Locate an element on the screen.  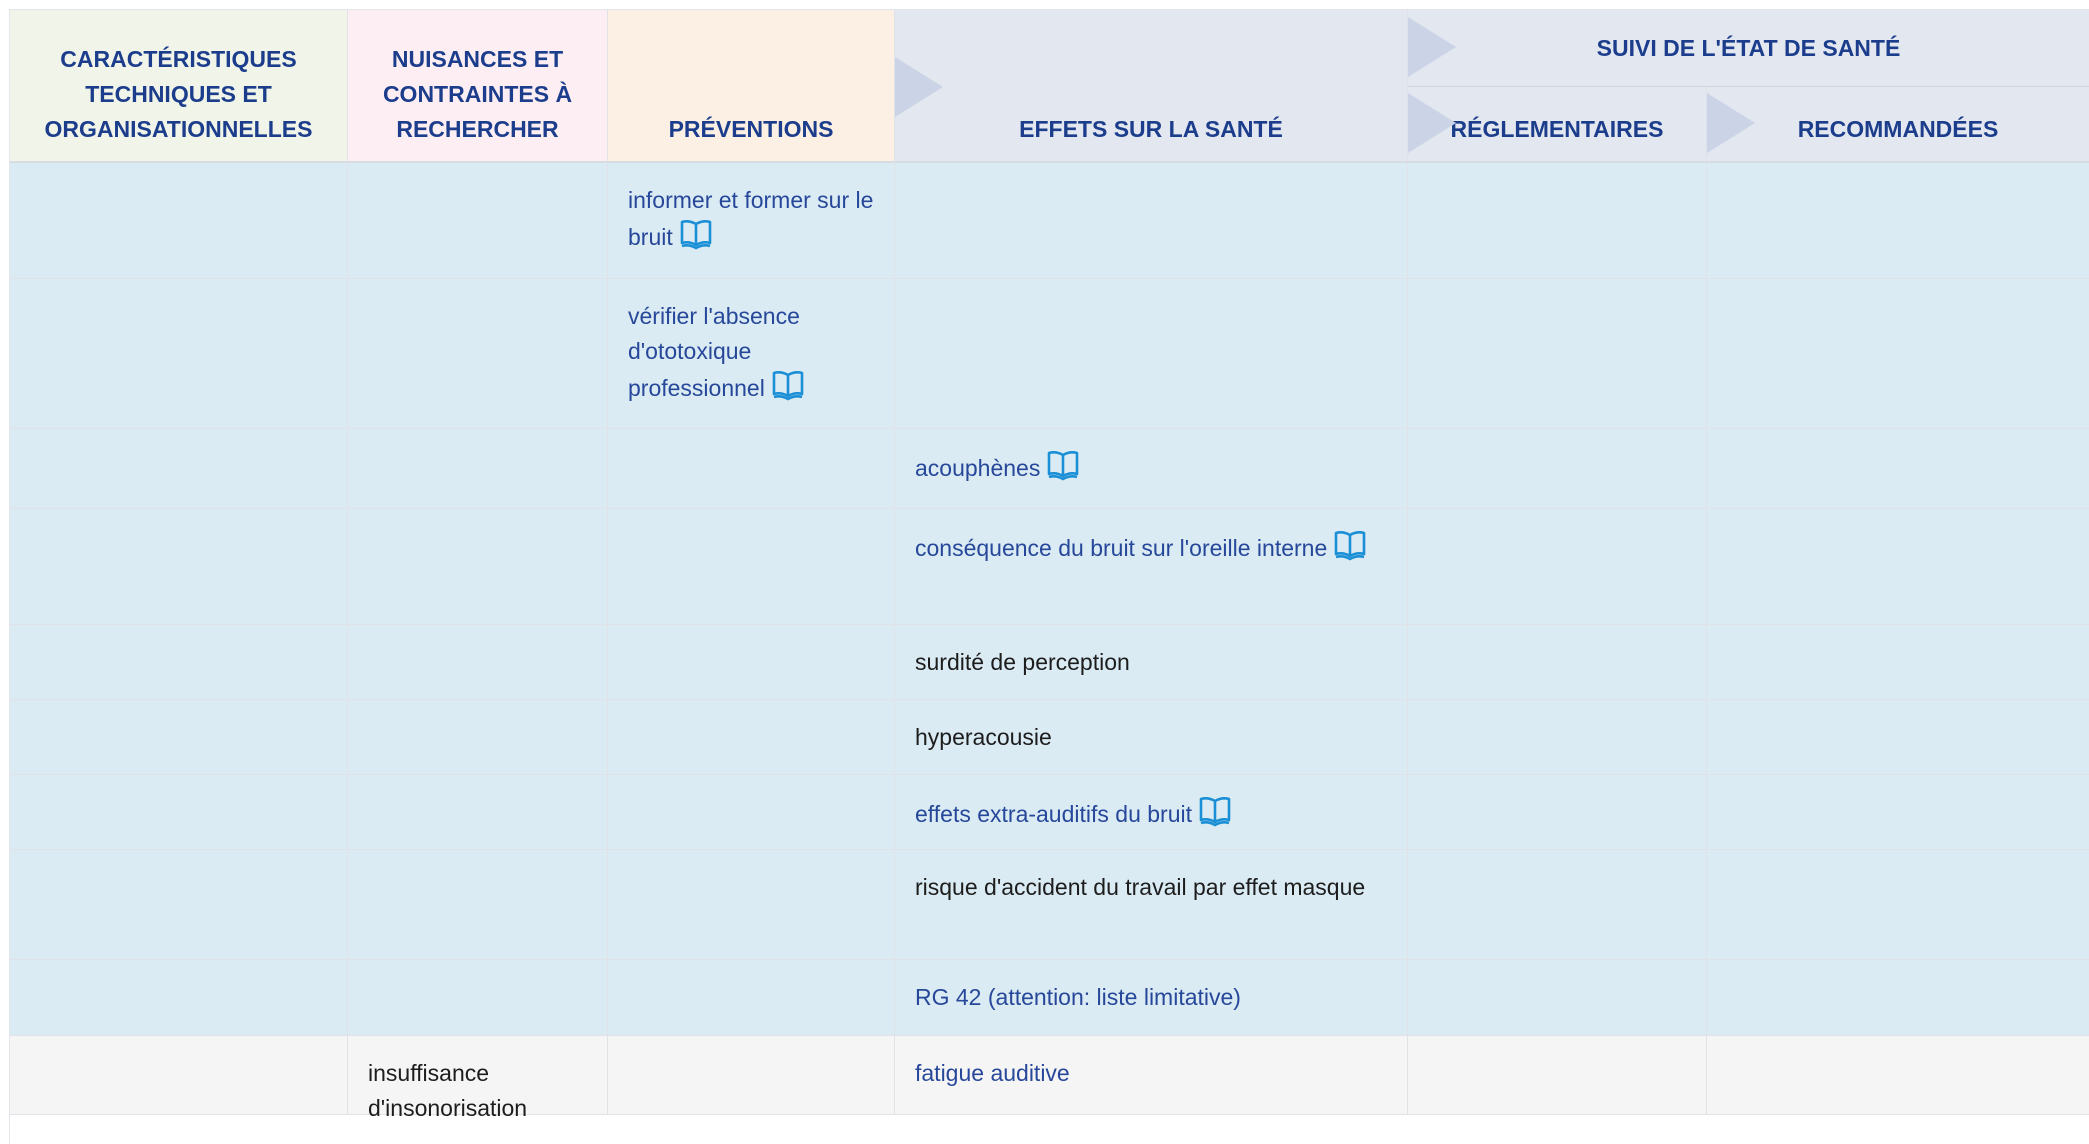
effet-text-hyperacousie: hyperacousie is located at coordinates (983, 737).